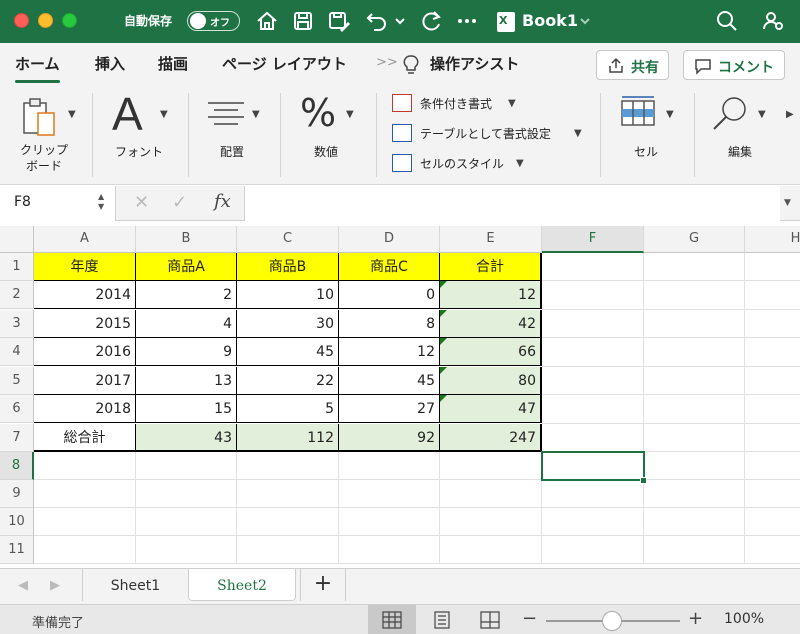 The width and height of the screenshot is (800, 634). I want to click on cell-b2: 2, so click(186, 295).